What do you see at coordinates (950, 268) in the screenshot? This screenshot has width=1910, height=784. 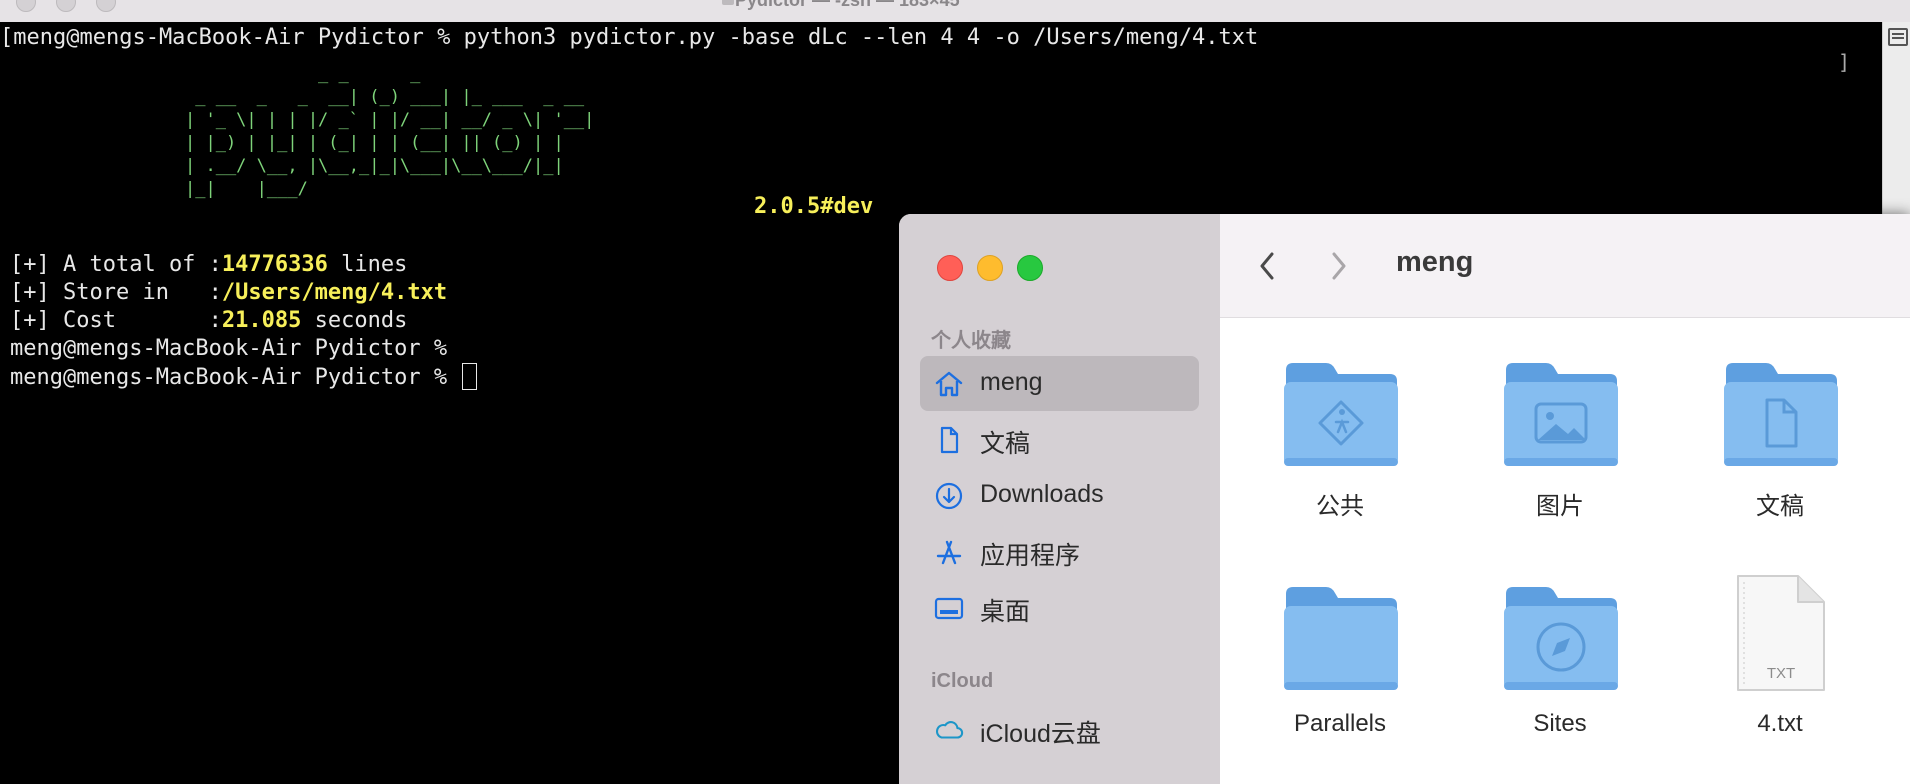 I see `close-button` at bounding box center [950, 268].